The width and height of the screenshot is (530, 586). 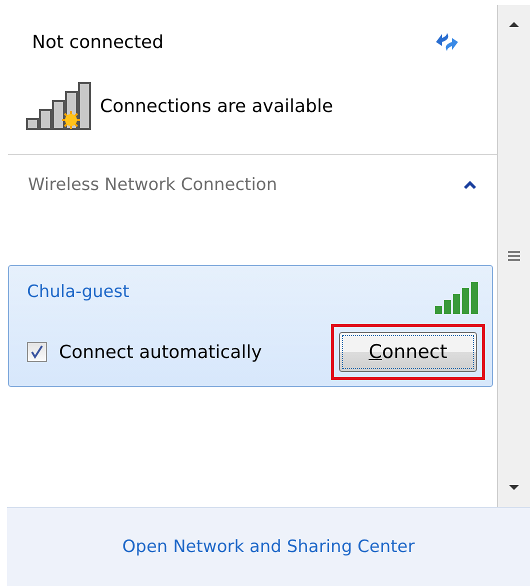 I want to click on collapse-caret-icon, so click(x=470, y=185).